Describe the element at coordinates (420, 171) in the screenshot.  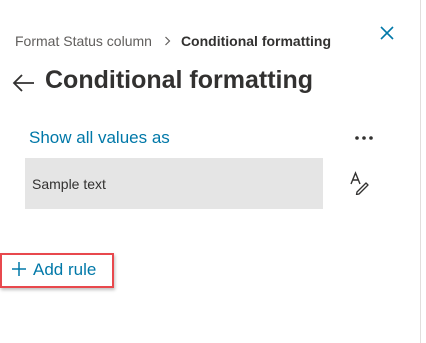
I see `pane-divider` at that location.